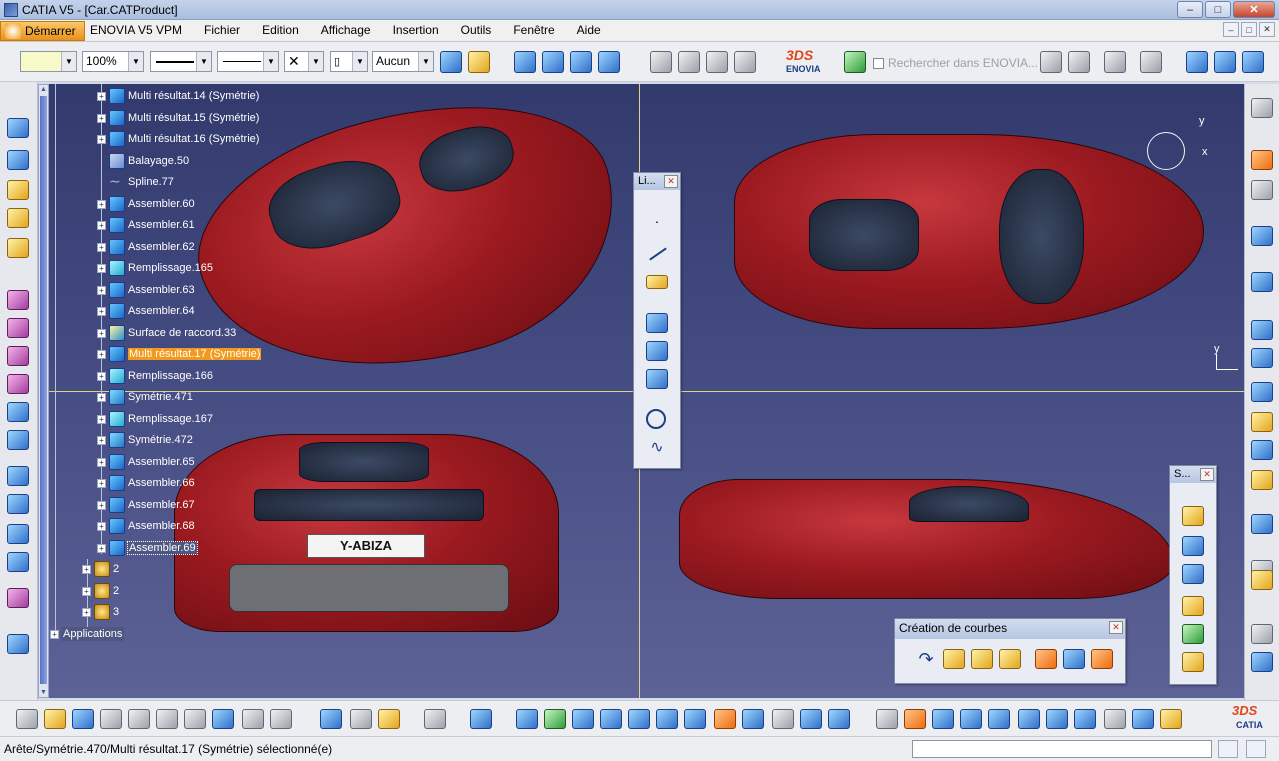 This screenshot has height=761, width=1279. I want to click on tree-item: + Multi résultat.15 (Symétrie), so click(178, 118).